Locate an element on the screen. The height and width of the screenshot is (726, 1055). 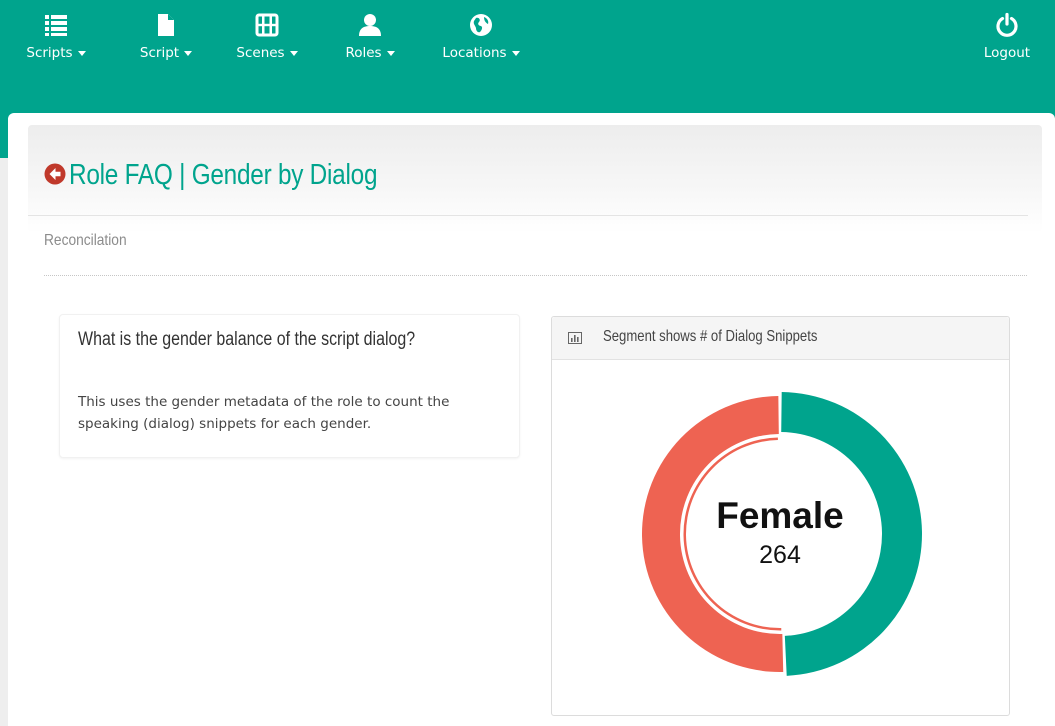
power-icon is located at coordinates (1007, 24).